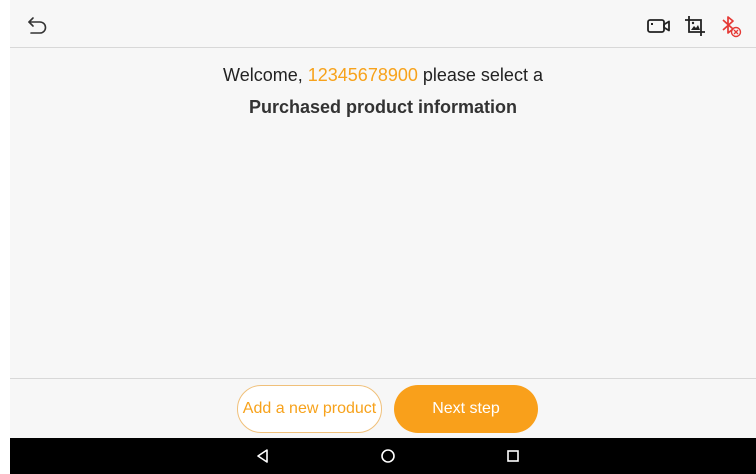 The width and height of the screenshot is (756, 474). I want to click on toolbar-actions, so click(695, 26).